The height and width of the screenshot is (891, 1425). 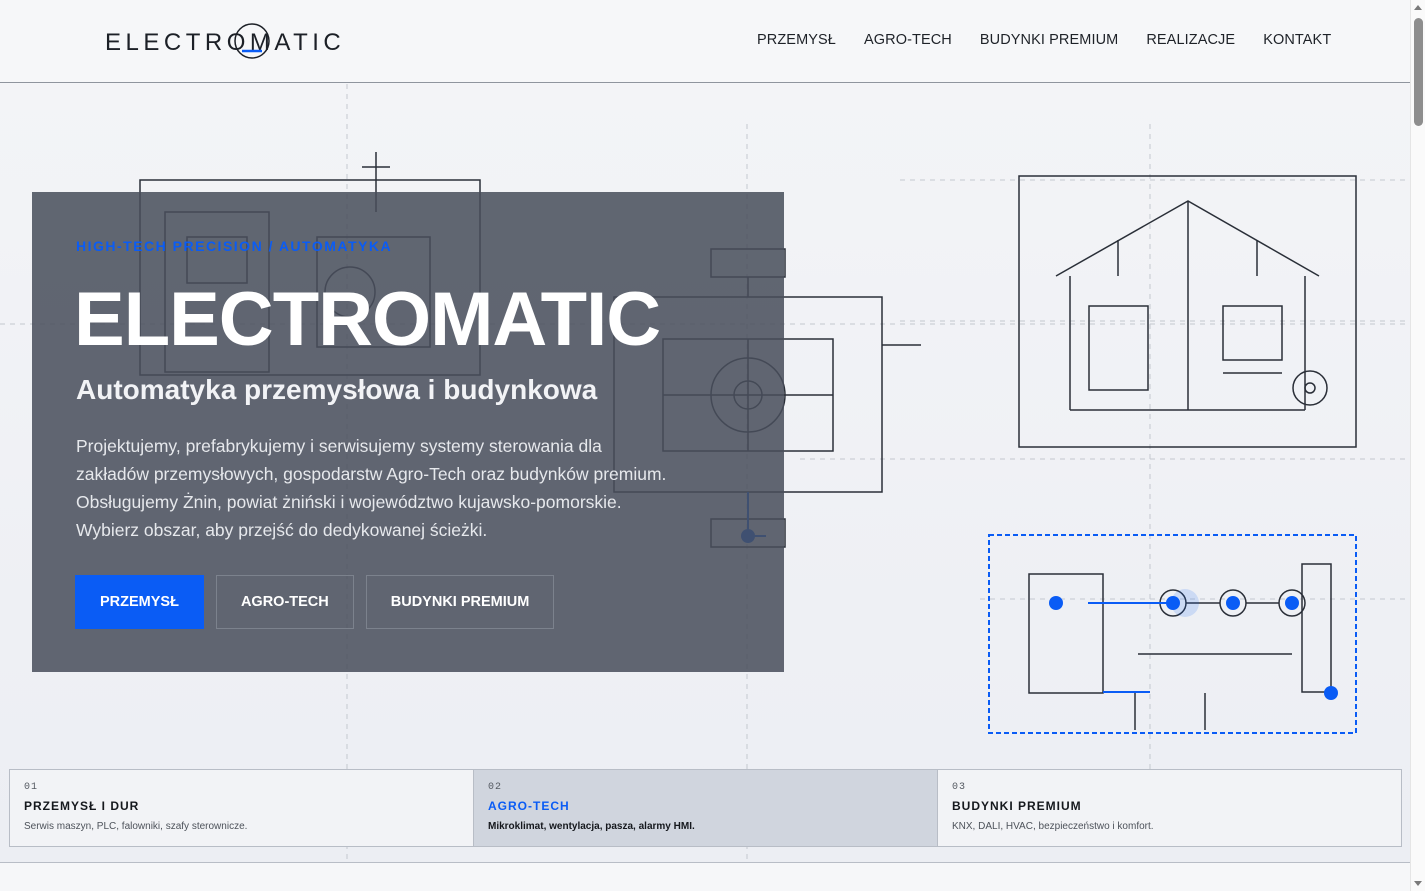 What do you see at coordinates (1297, 40) in the screenshot?
I see `nav-kontakt: KONTAKT` at bounding box center [1297, 40].